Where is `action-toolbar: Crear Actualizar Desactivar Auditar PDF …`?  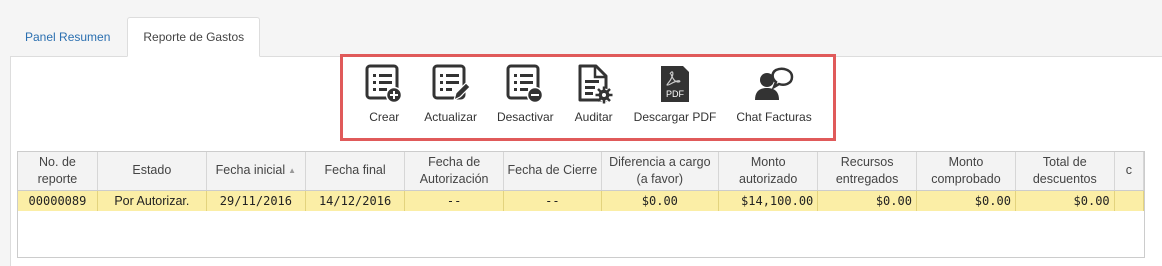
action-toolbar: Crear Actualizar Desactivar Auditar PDF … is located at coordinates (588, 97).